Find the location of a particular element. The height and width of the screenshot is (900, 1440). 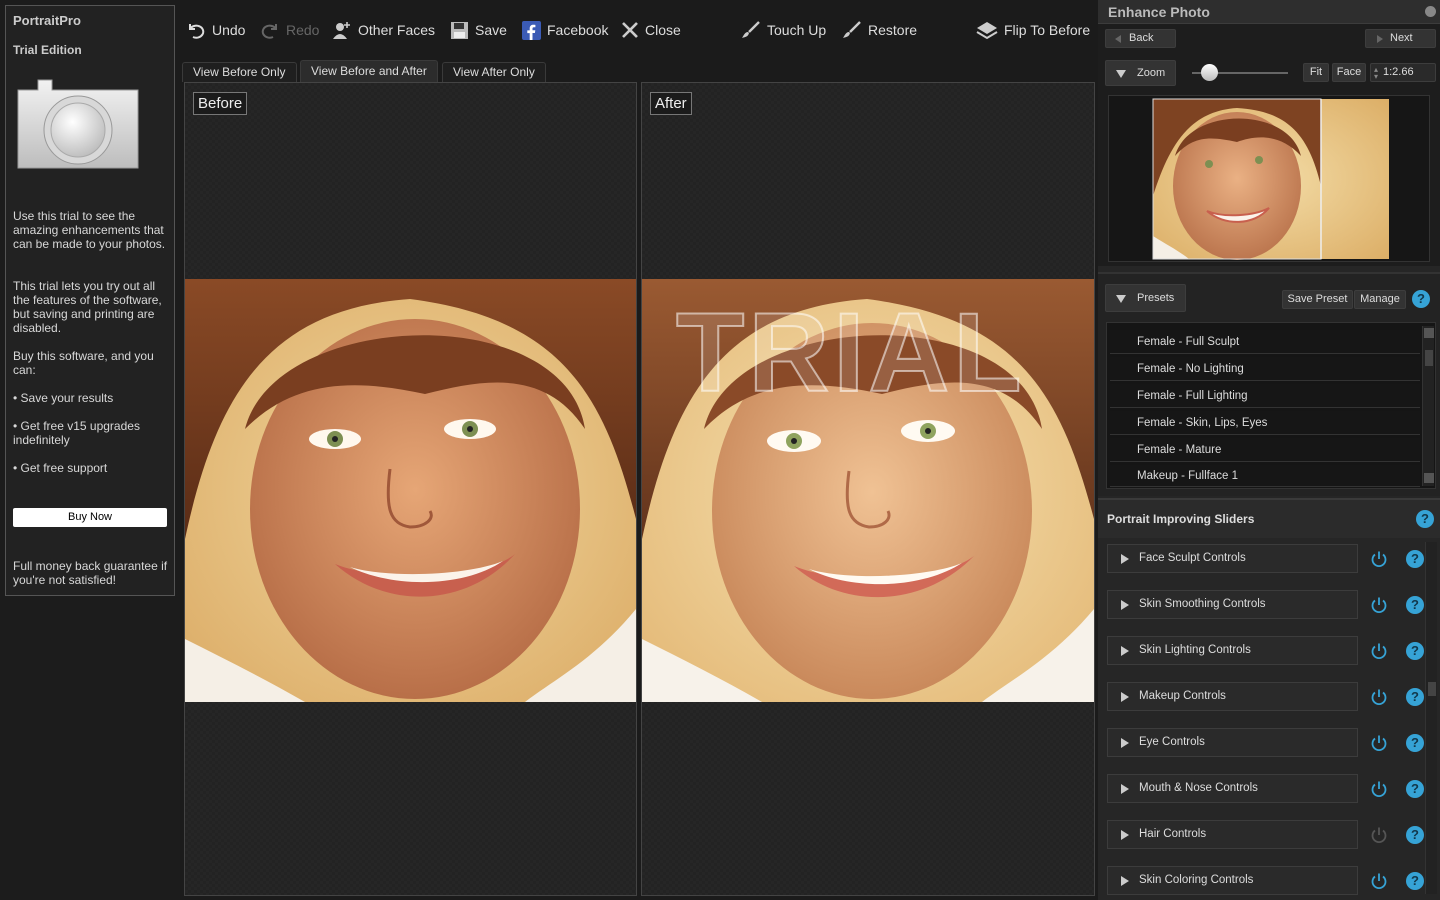

presets-help-icon: ? is located at coordinates (1421, 299).